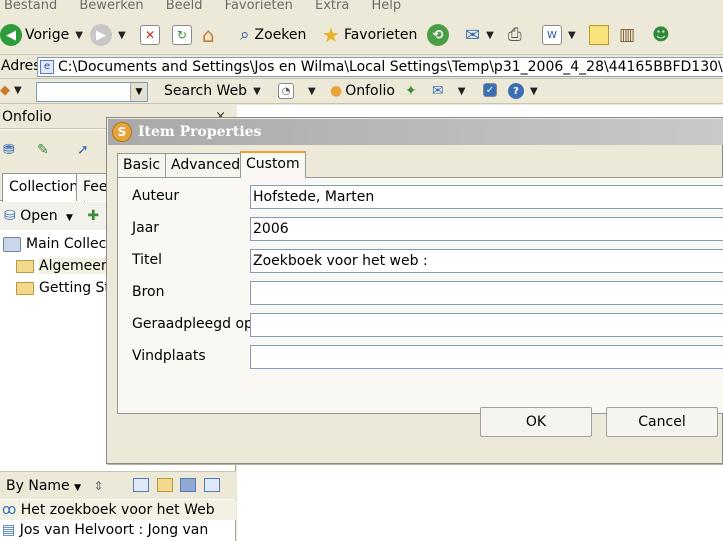 This screenshot has width=723, height=541. I want to click on send-tool-icon: ➚, so click(83, 150).